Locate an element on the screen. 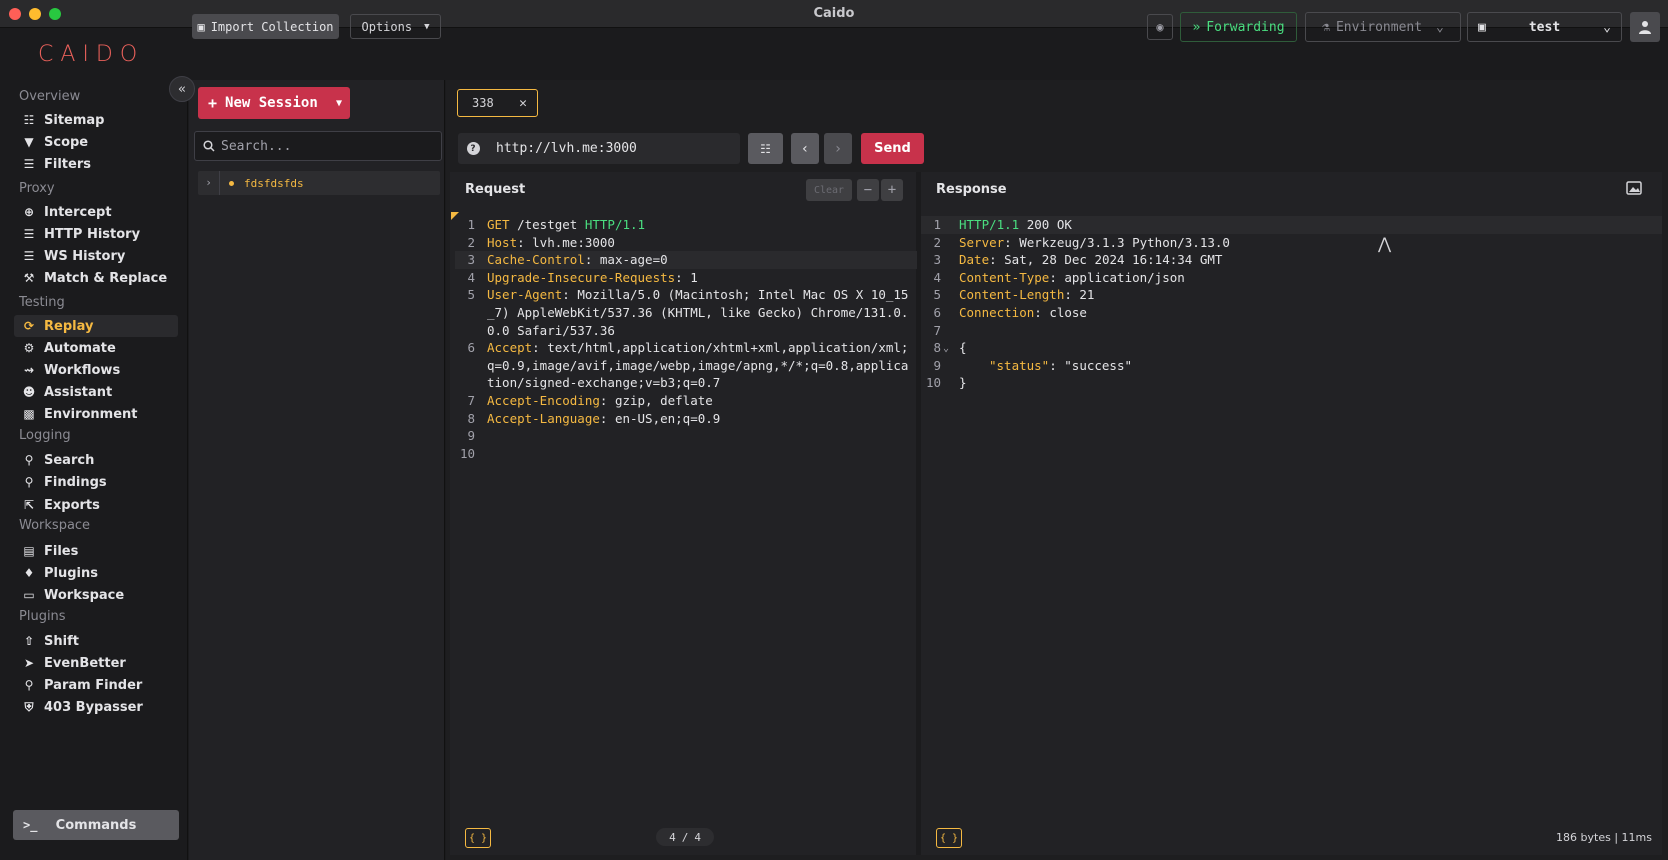  new-session-label: New Session is located at coordinates (271, 103).